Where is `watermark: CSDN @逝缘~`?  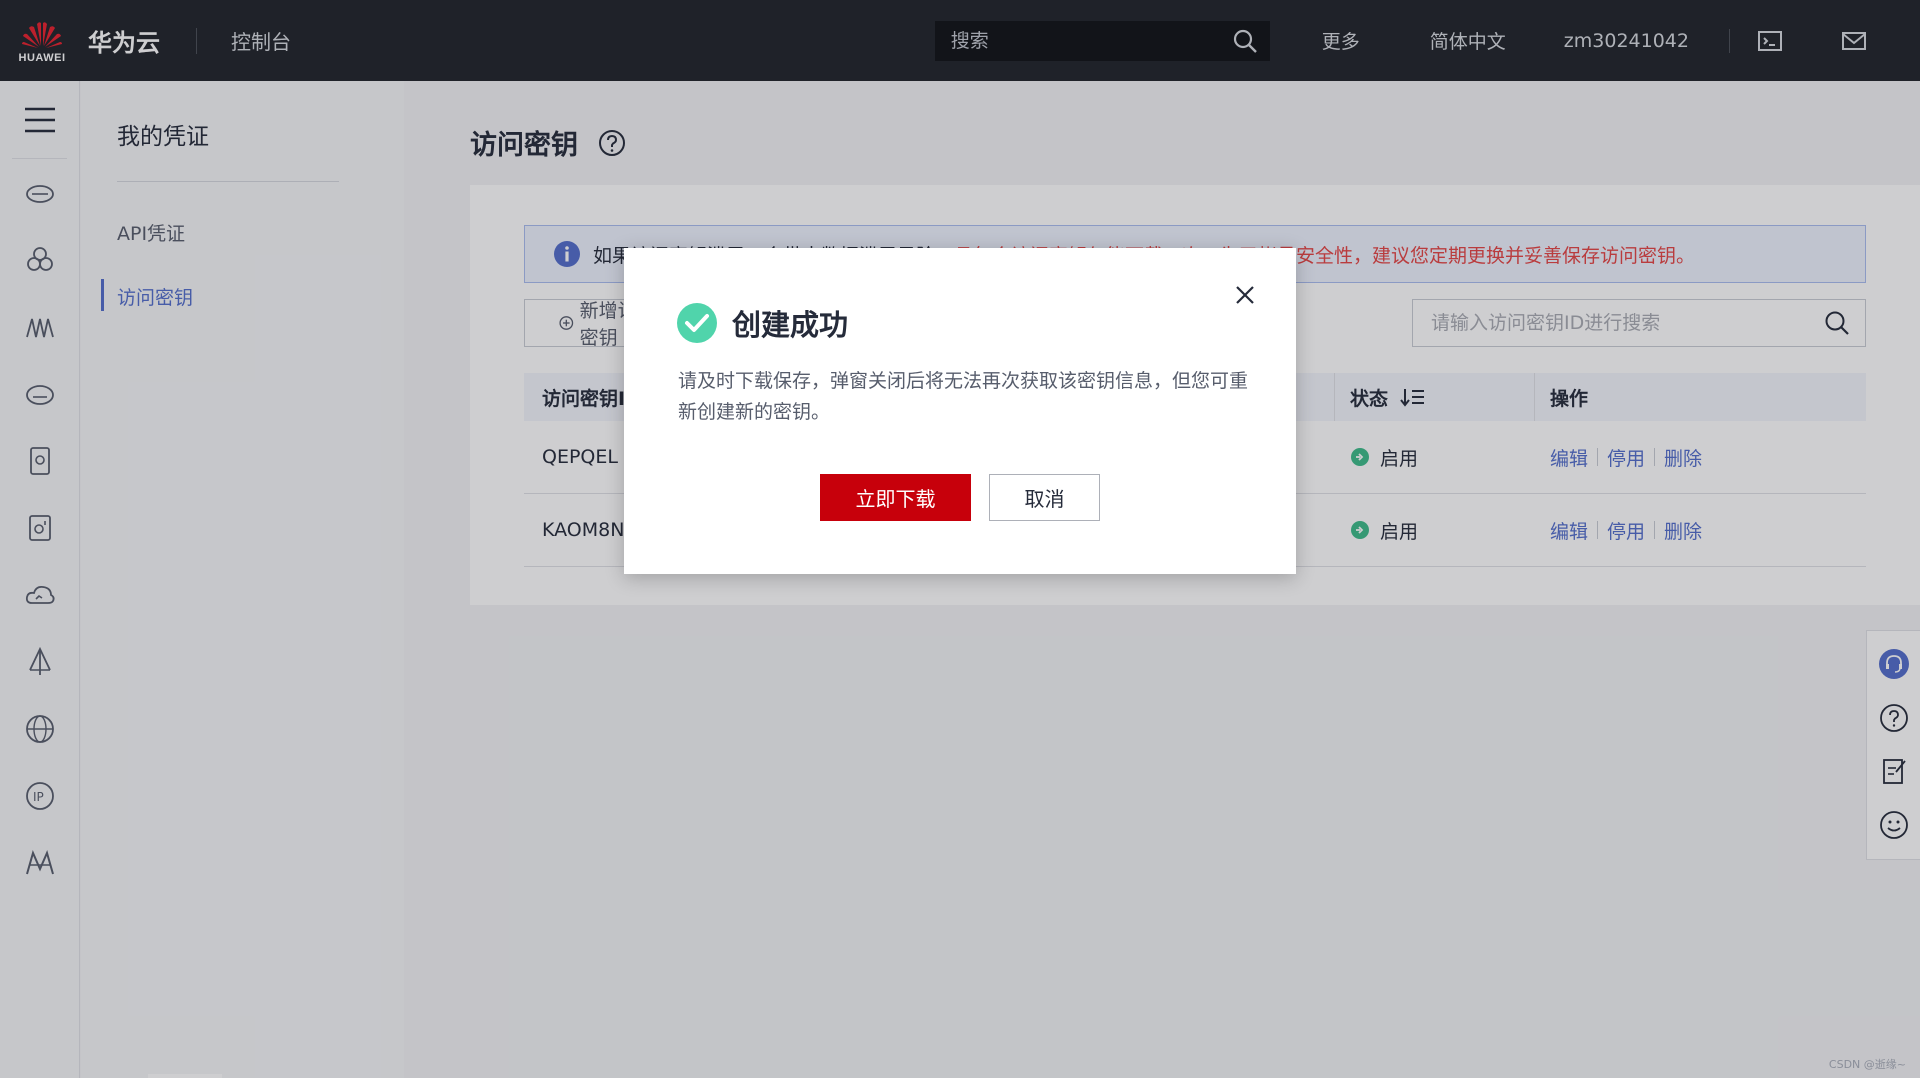 watermark: CSDN @逝缘~ is located at coordinates (1867, 1064).